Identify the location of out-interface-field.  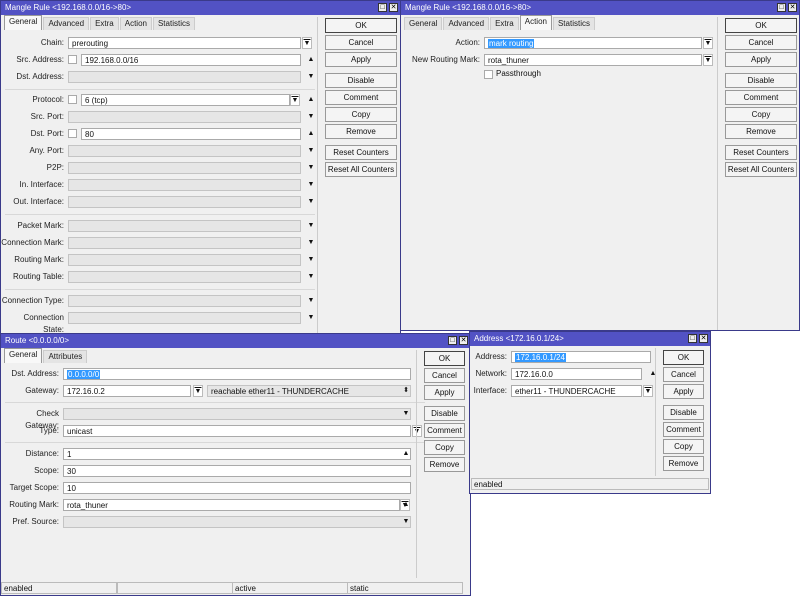
(184, 202).